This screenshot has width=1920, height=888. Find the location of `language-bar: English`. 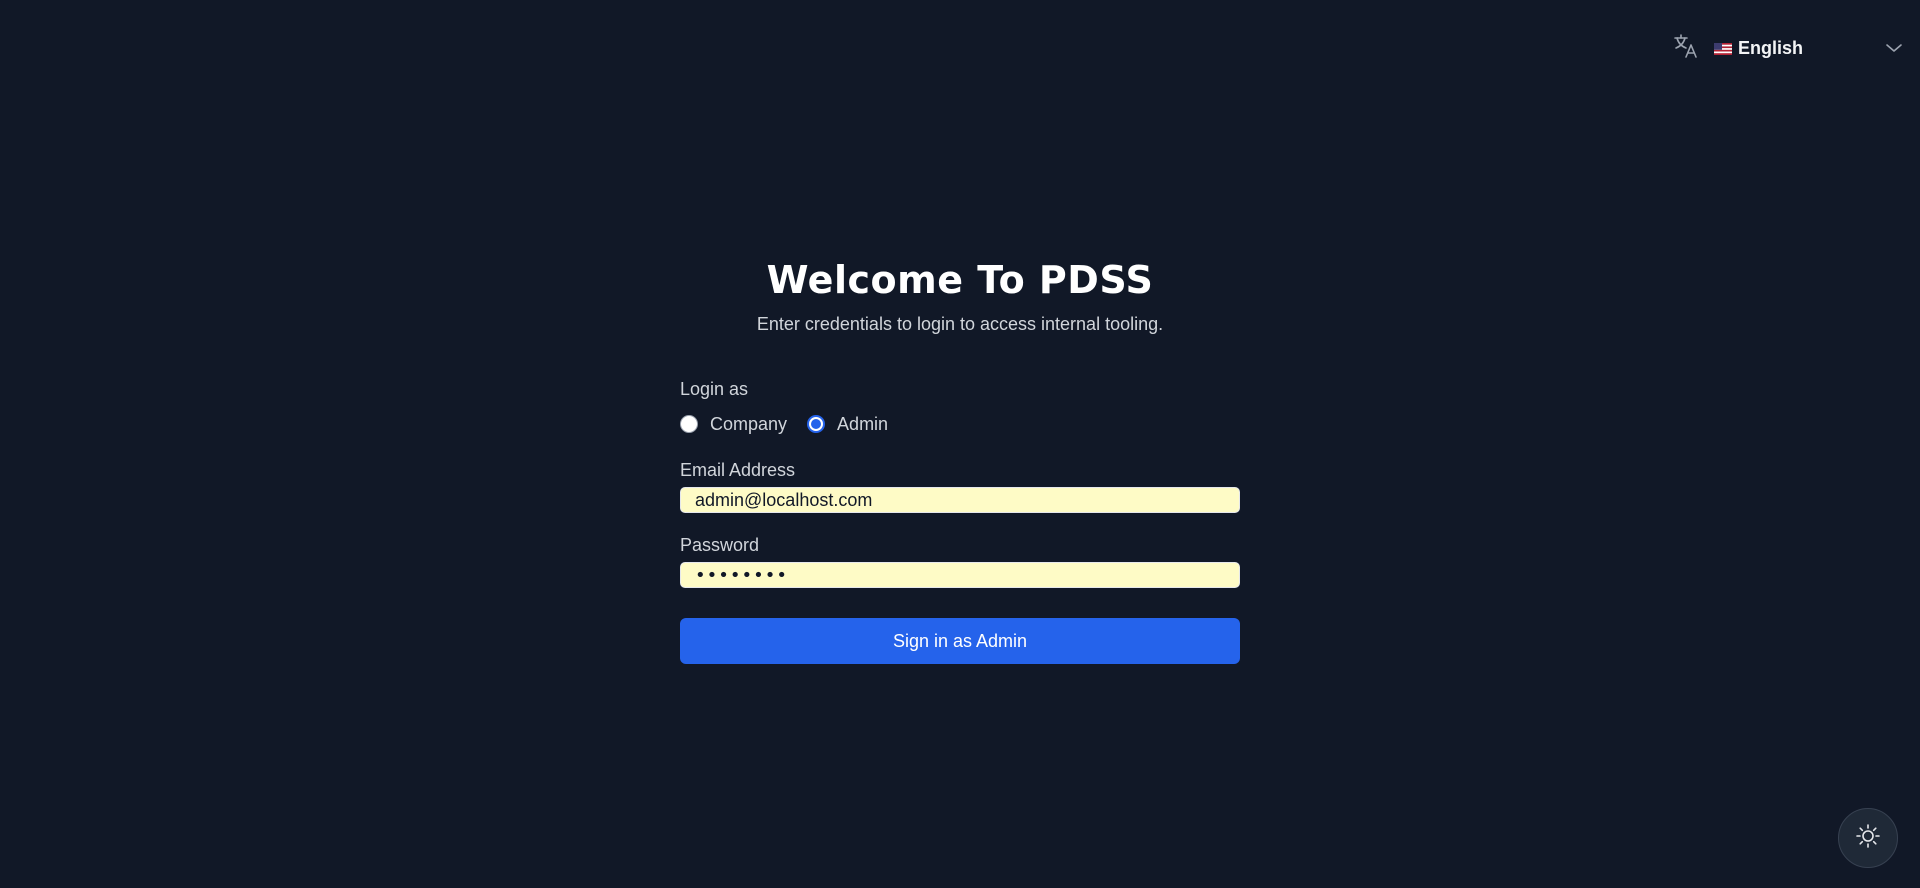

language-bar: English is located at coordinates (1780, 48).